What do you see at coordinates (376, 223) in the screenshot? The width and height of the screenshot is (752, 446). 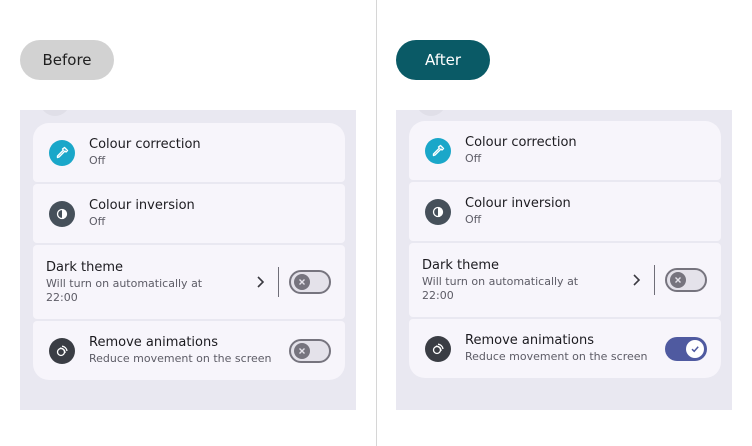 I see `center-divider` at bounding box center [376, 223].